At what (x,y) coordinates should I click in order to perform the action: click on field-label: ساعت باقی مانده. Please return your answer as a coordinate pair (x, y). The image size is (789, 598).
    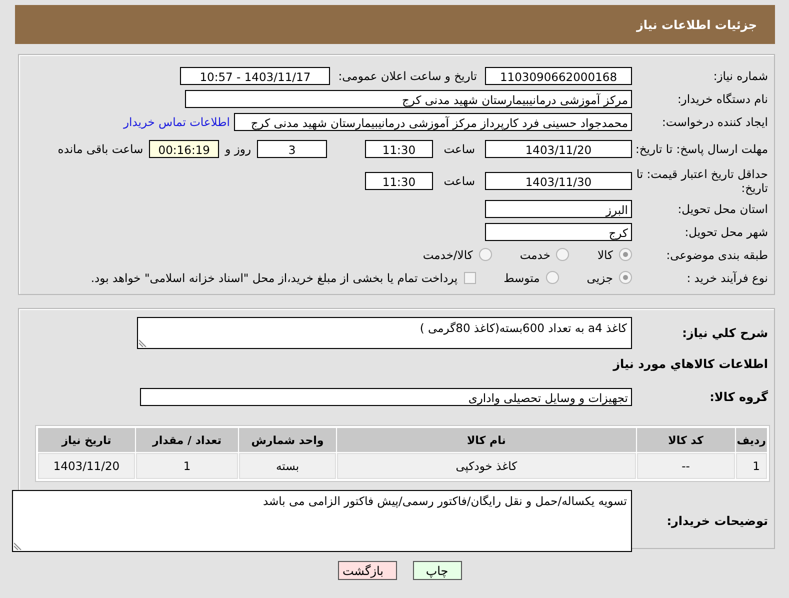
    Looking at the image, I should click on (101, 149).